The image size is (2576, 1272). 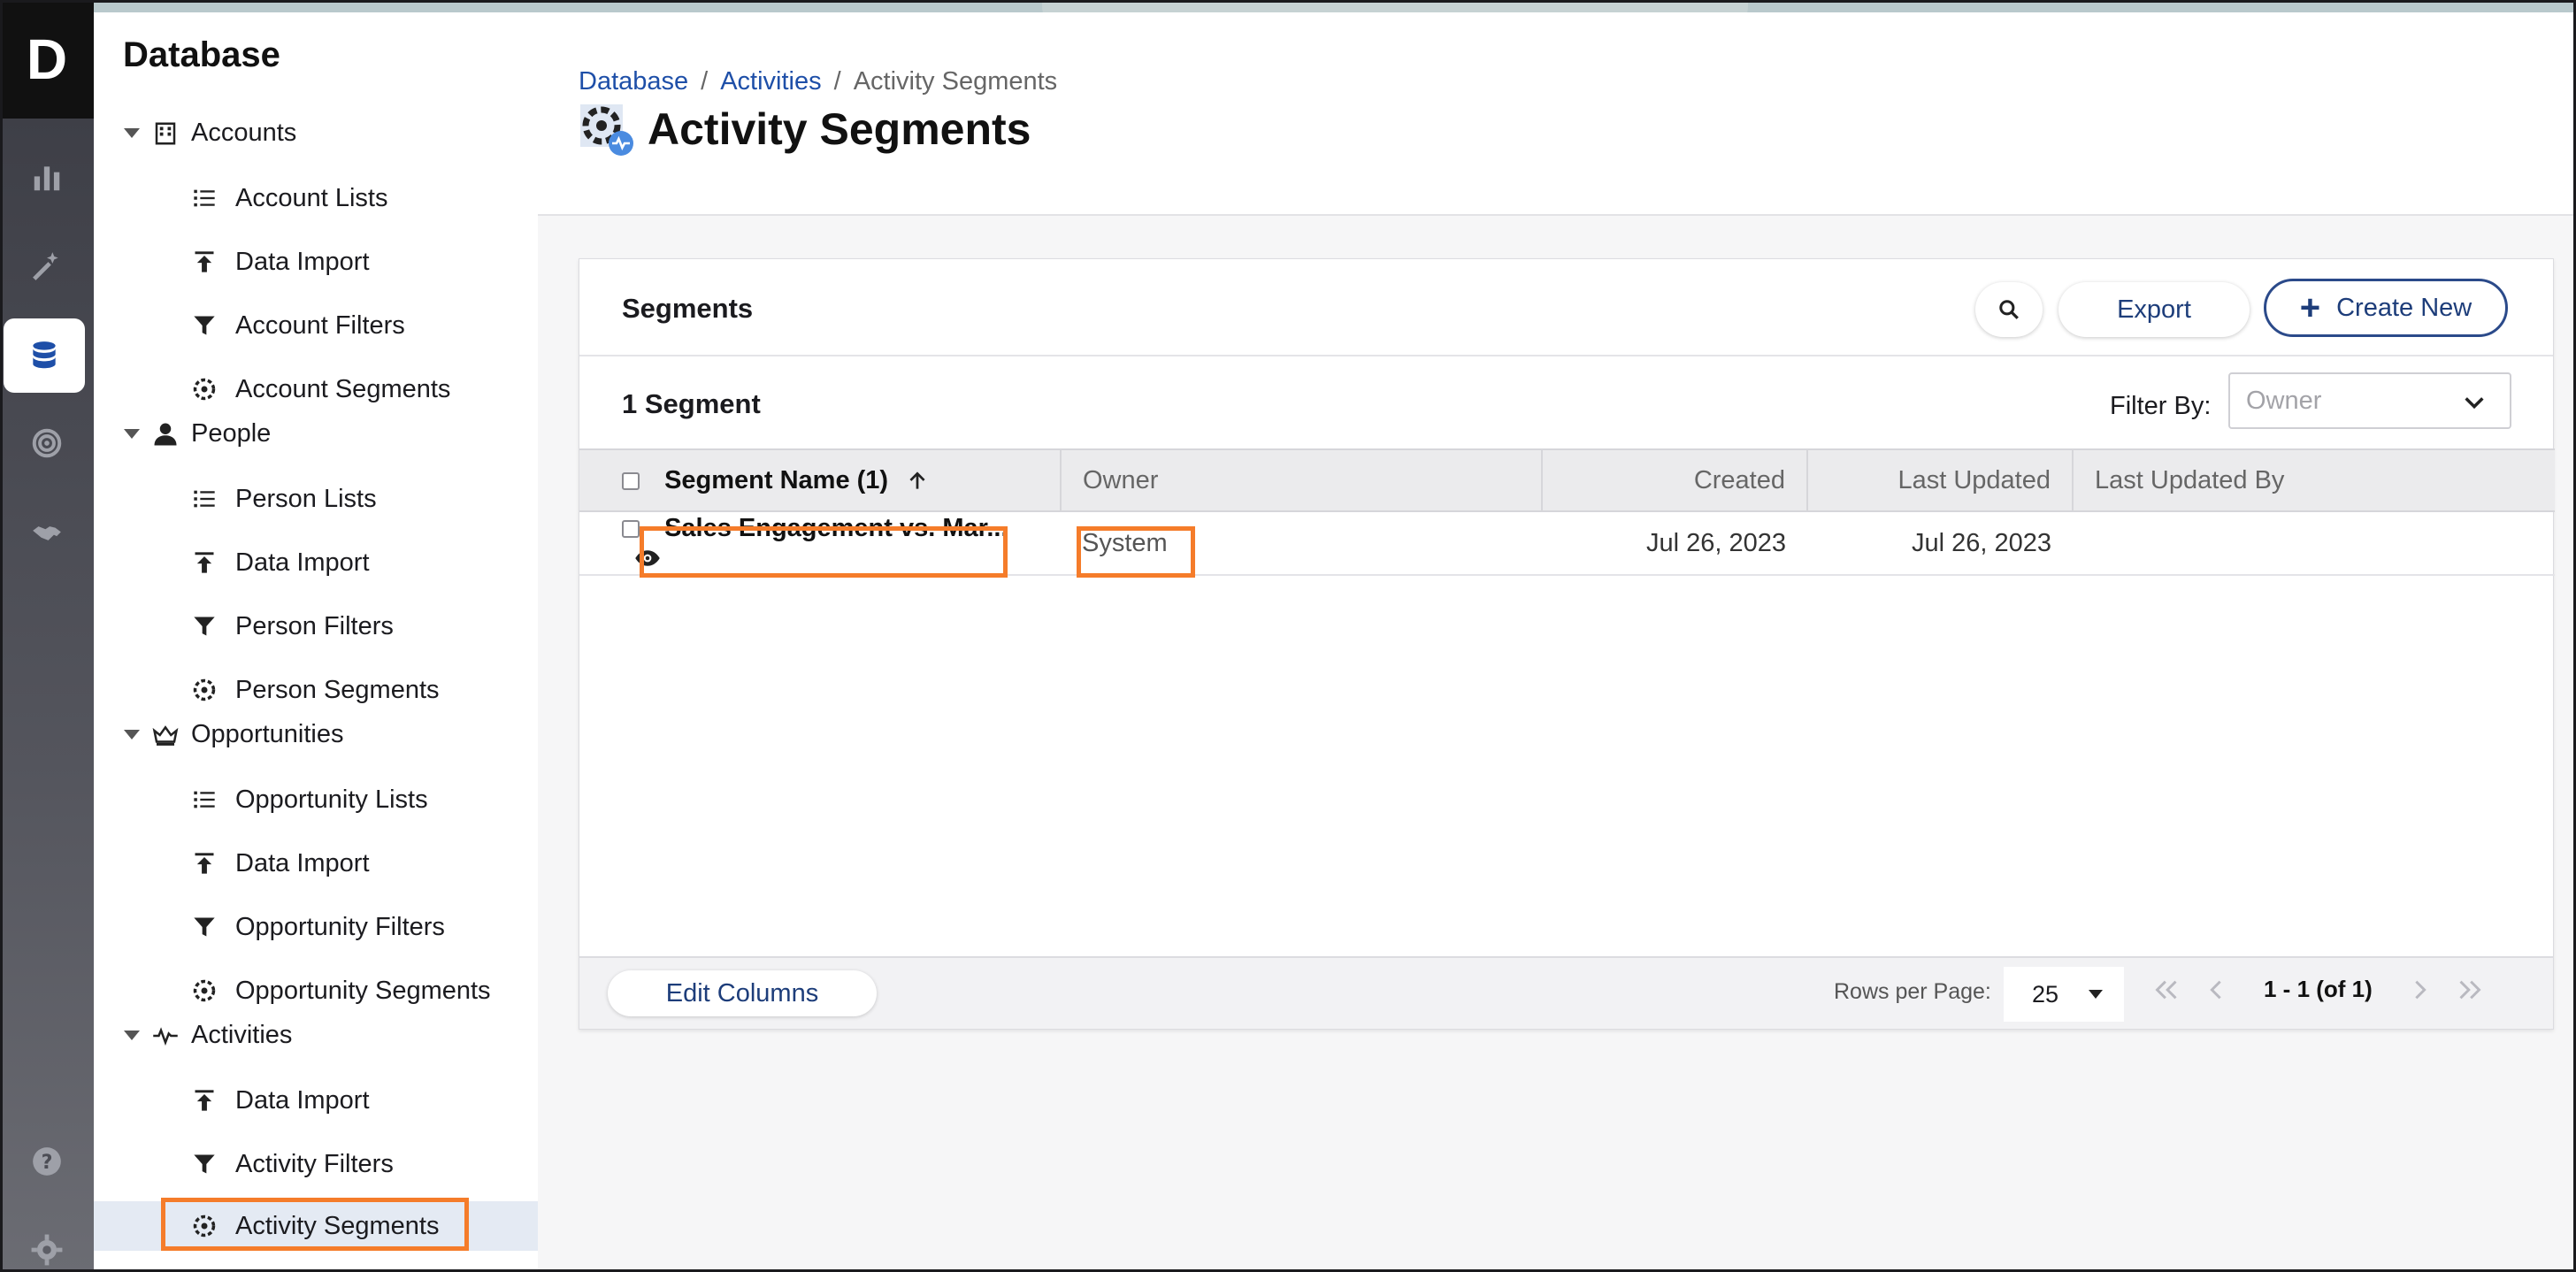 I want to click on next-page-icon, so click(x=2420, y=990).